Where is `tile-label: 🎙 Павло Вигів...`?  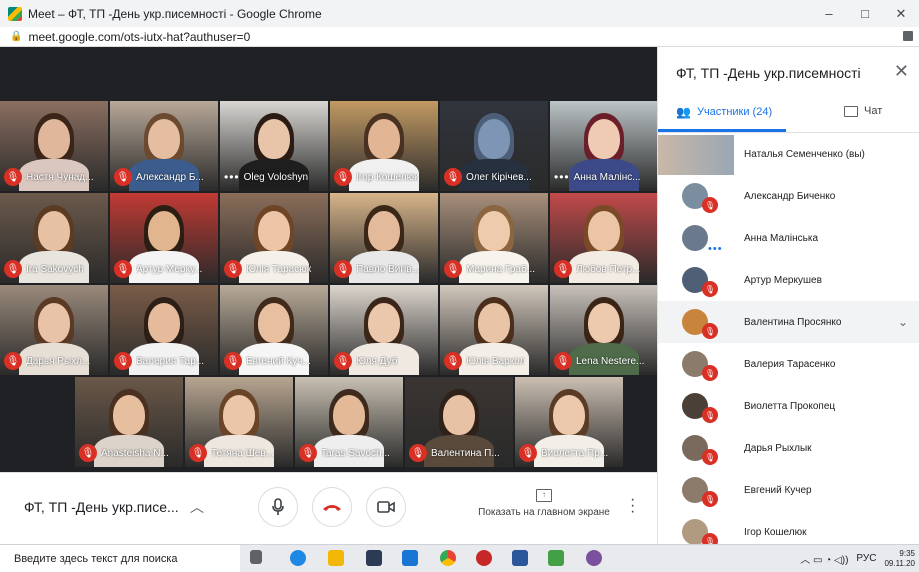 tile-label: 🎙 Павло Вигів... is located at coordinates (375, 269).